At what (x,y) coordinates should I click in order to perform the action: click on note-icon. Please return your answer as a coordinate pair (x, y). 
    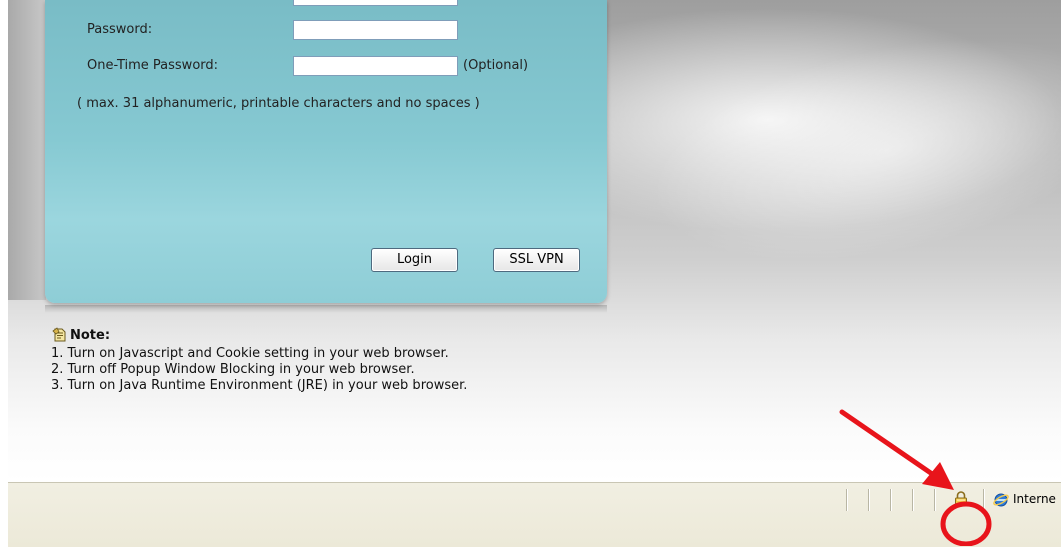
    Looking at the image, I should click on (59, 334).